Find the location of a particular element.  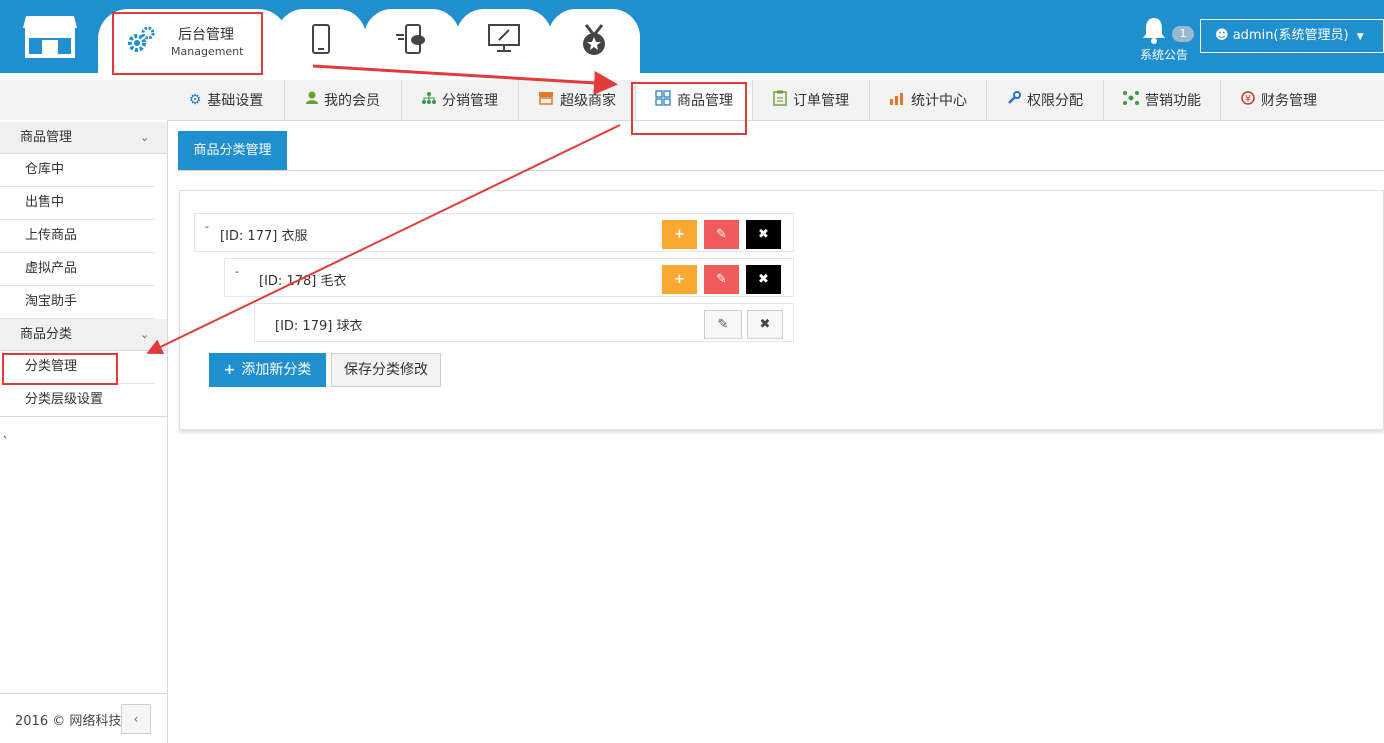

tab-mobile is located at coordinates (321, 41).